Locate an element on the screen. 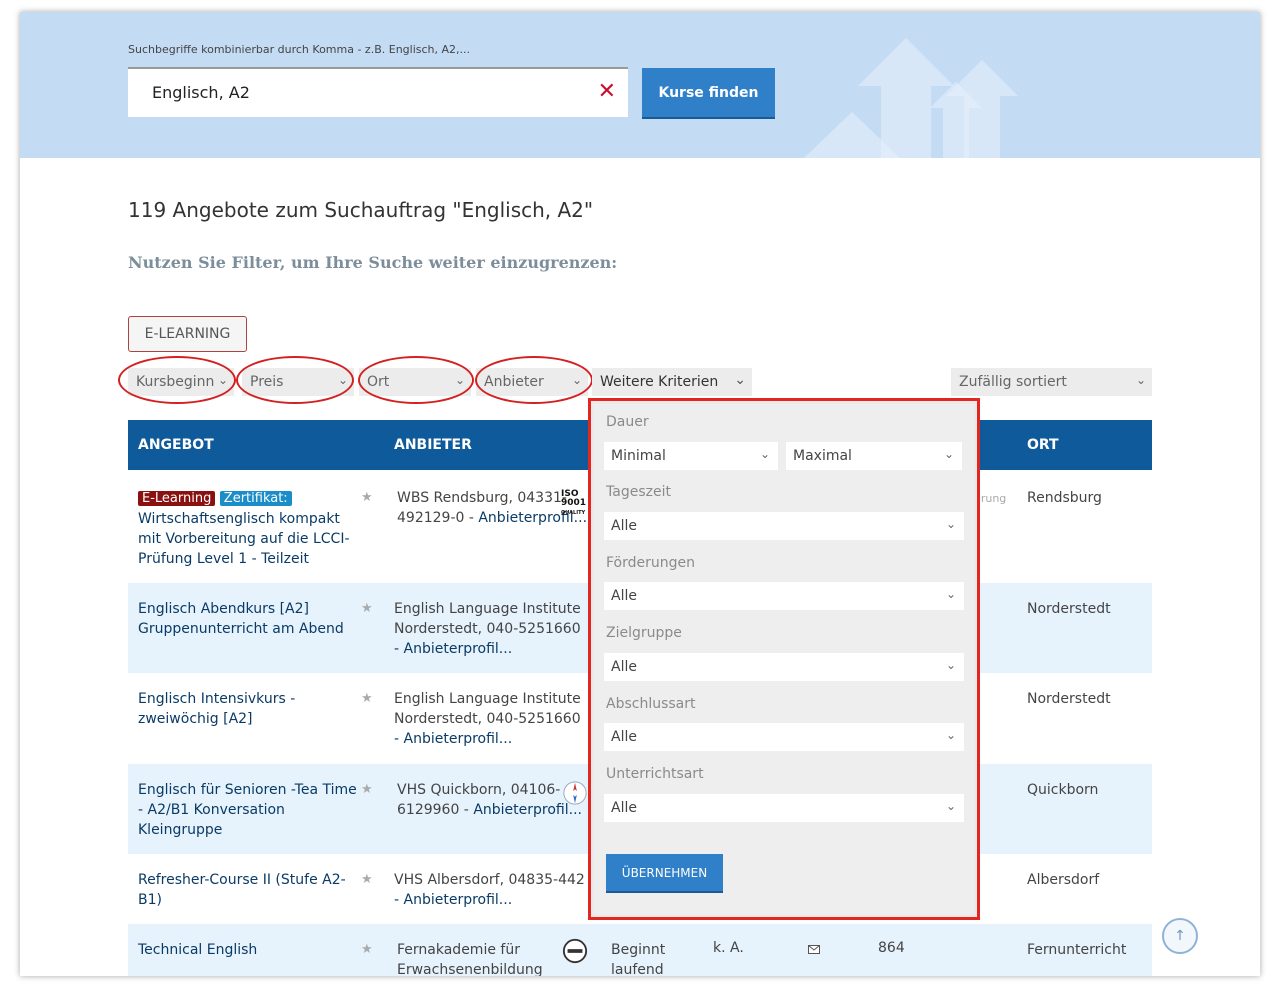 Image resolution: width=1277 pixels, height=988 pixels. abschlussart-value: Alle is located at coordinates (624, 737).